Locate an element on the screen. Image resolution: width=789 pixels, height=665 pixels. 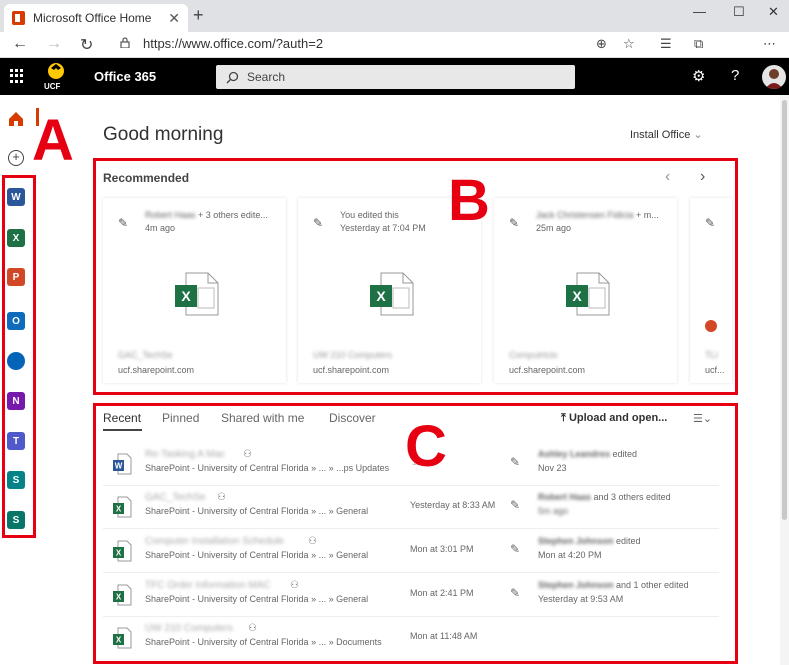
home-icon is located at coordinates (16, 119).